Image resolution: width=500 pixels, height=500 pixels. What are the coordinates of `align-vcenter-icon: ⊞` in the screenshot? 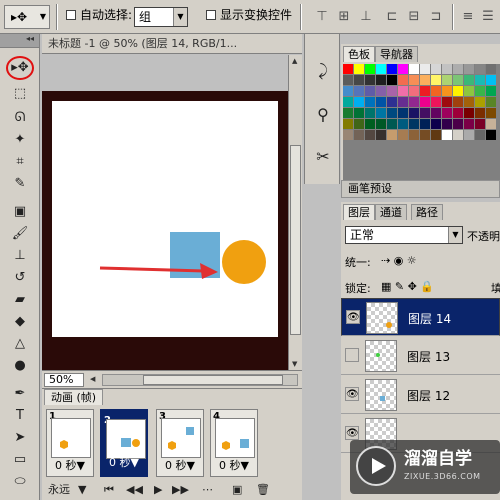 It's located at (344, 17).